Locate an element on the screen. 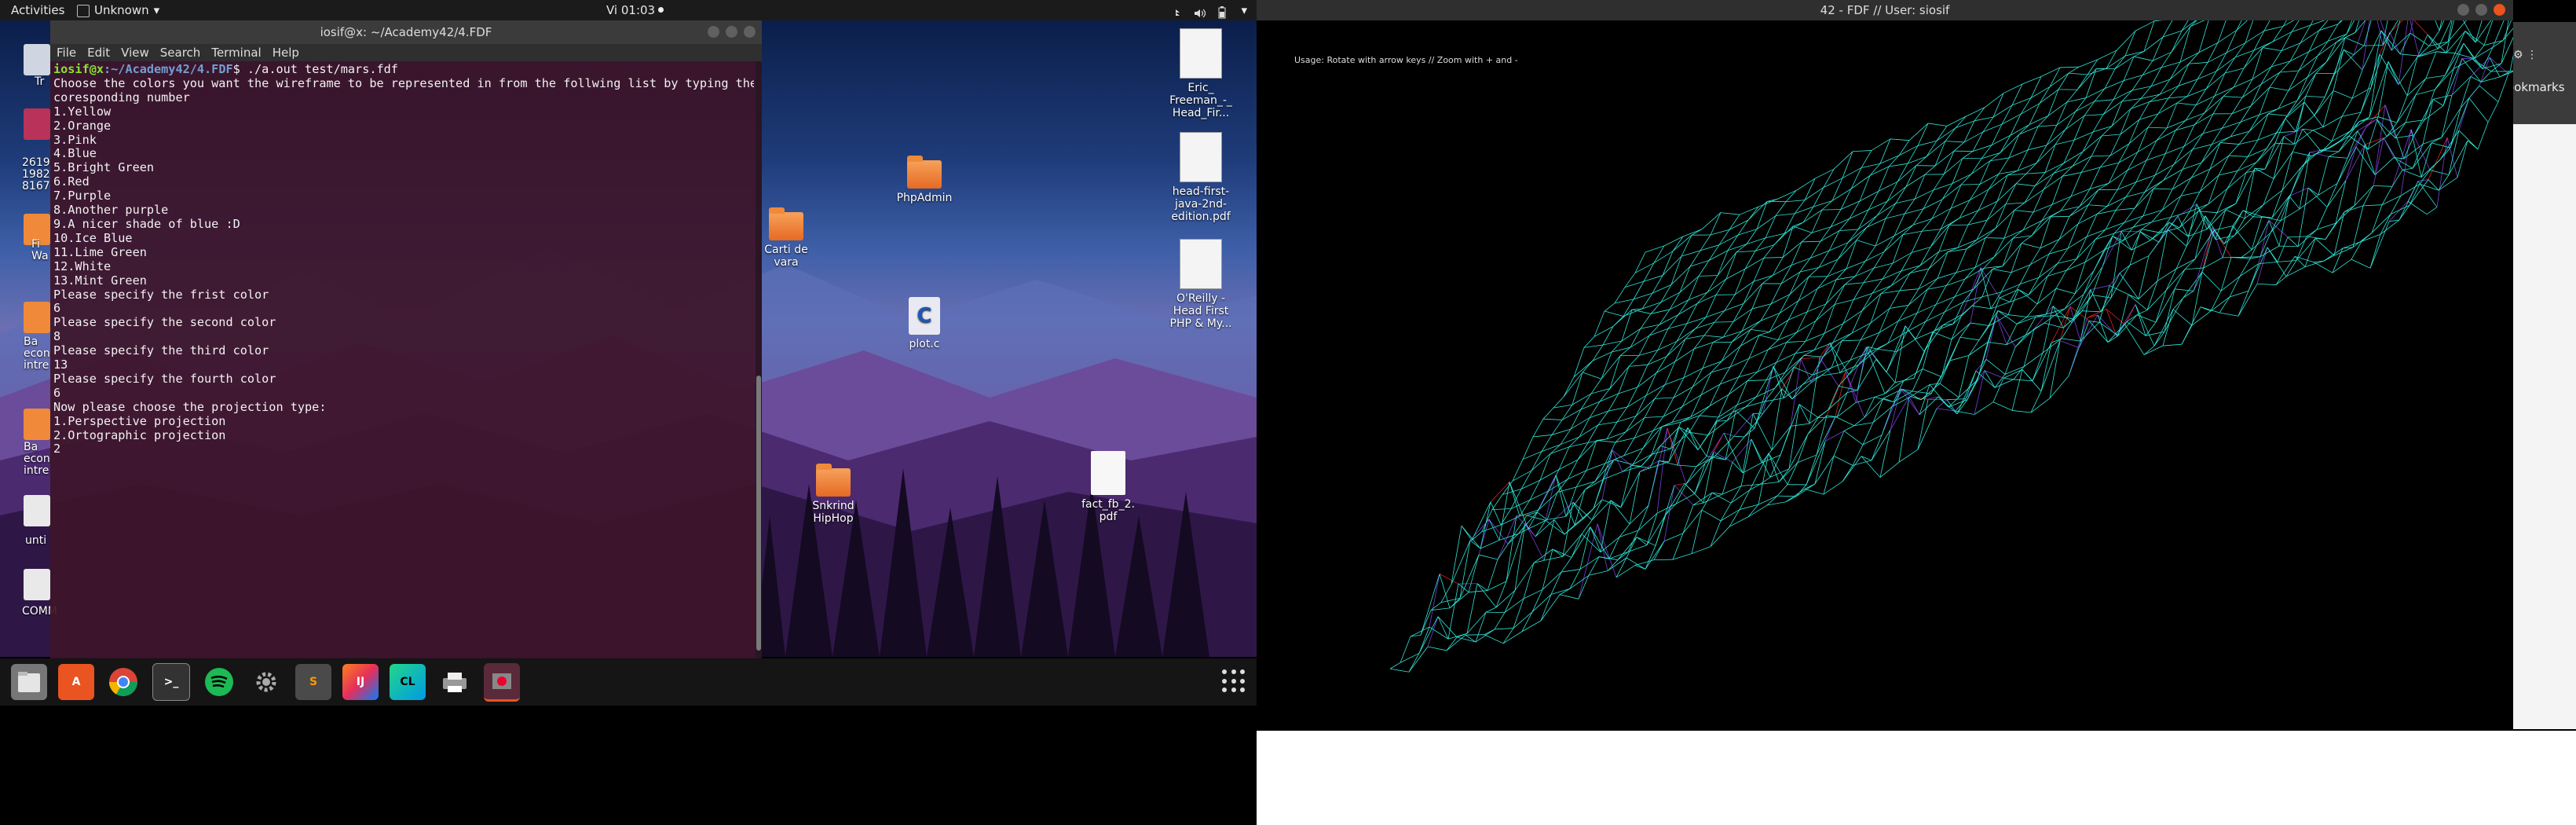 This screenshot has height=825, width=2576. terminal-line: 2.Ortographic projection is located at coordinates (139, 434).